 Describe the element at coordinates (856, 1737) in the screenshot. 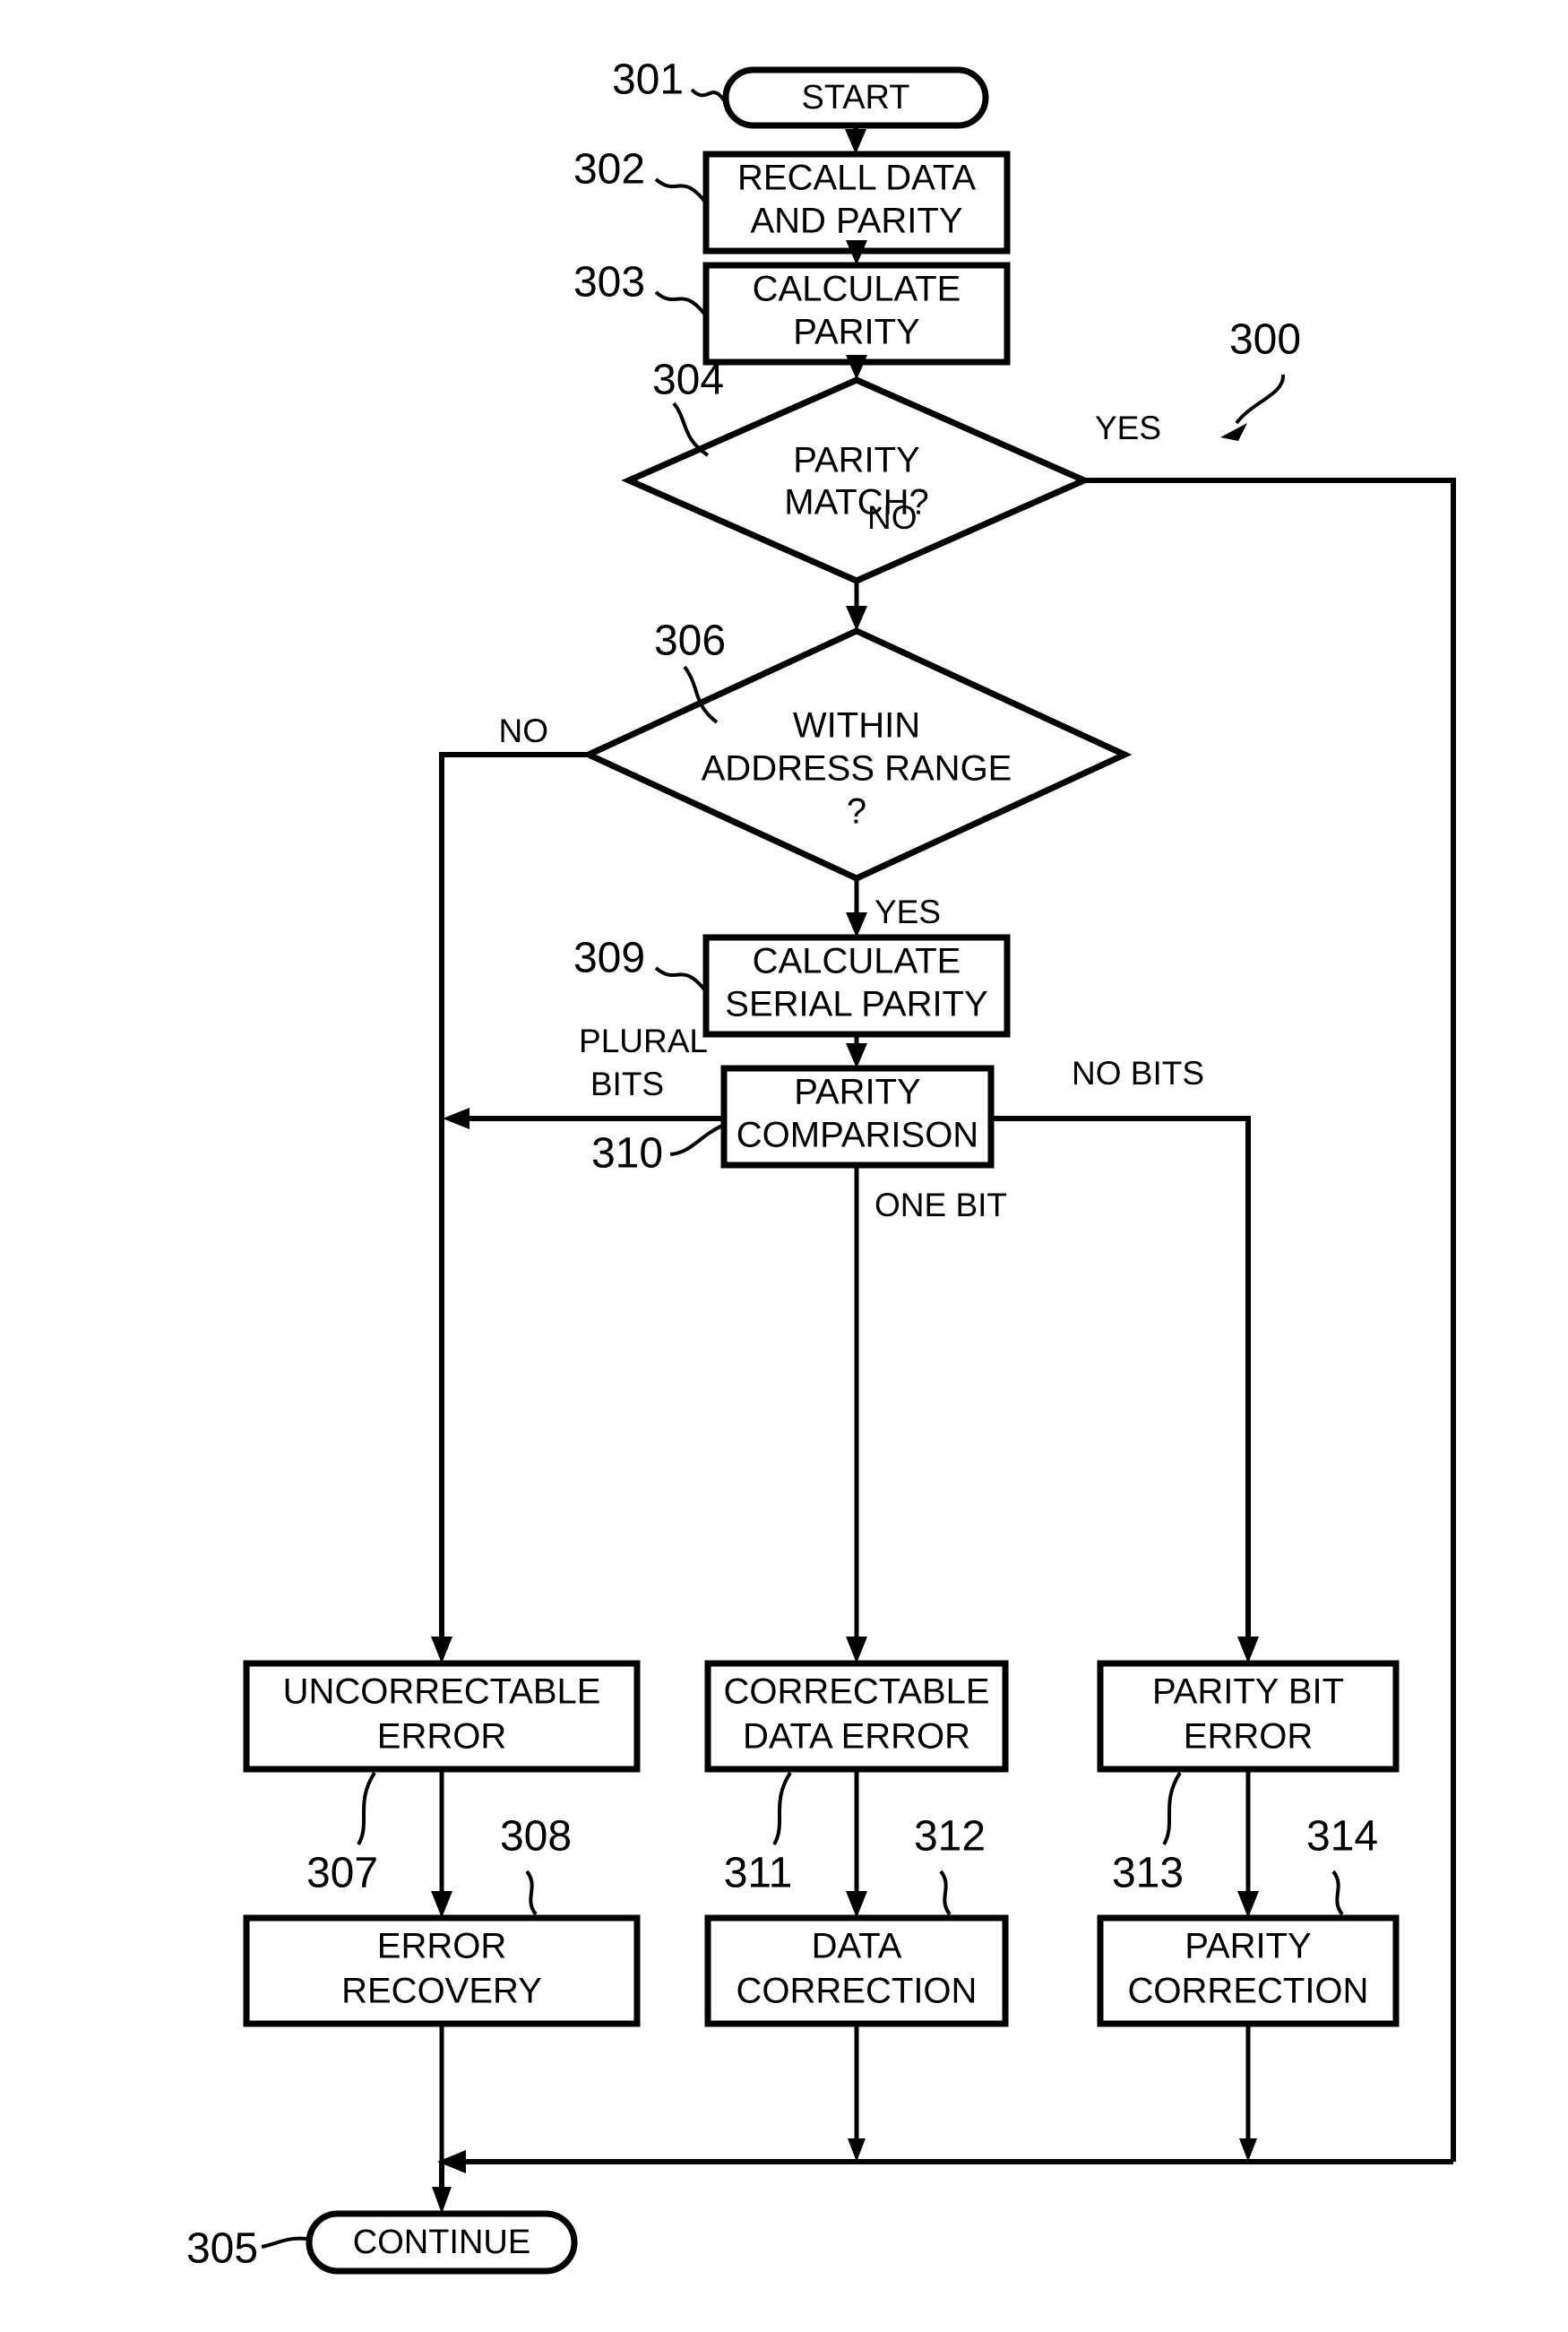

I see `correctable-label-line2: DATA ERROR` at that location.